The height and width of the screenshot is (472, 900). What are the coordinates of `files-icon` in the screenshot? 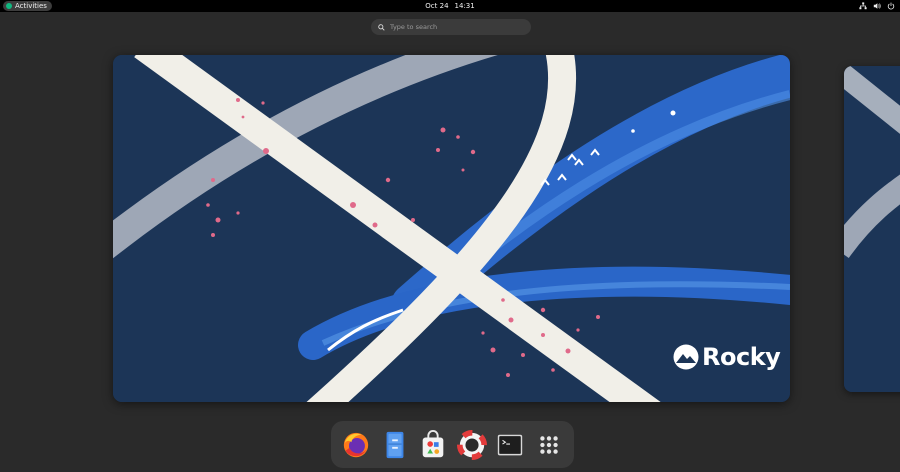 It's located at (395, 444).